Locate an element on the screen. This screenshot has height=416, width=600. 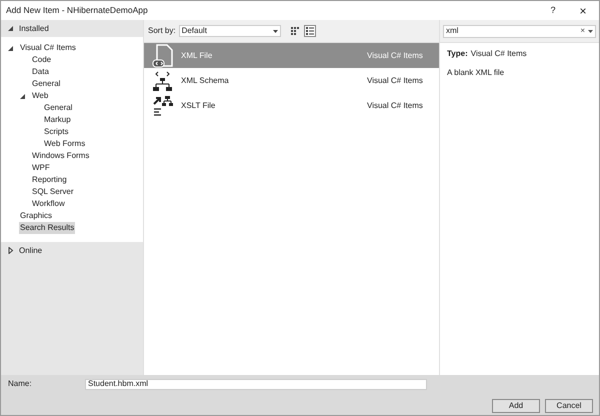
dialog-button: Add is located at coordinates (516, 406).